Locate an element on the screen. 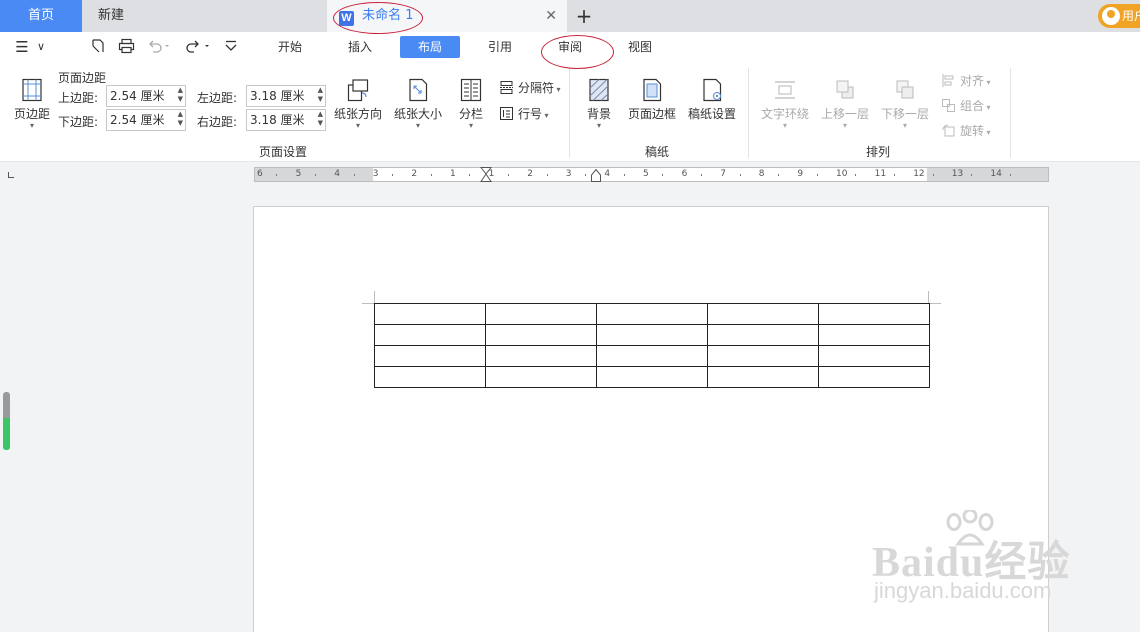  orientation-label: 纸张方向 is located at coordinates (357, 114).